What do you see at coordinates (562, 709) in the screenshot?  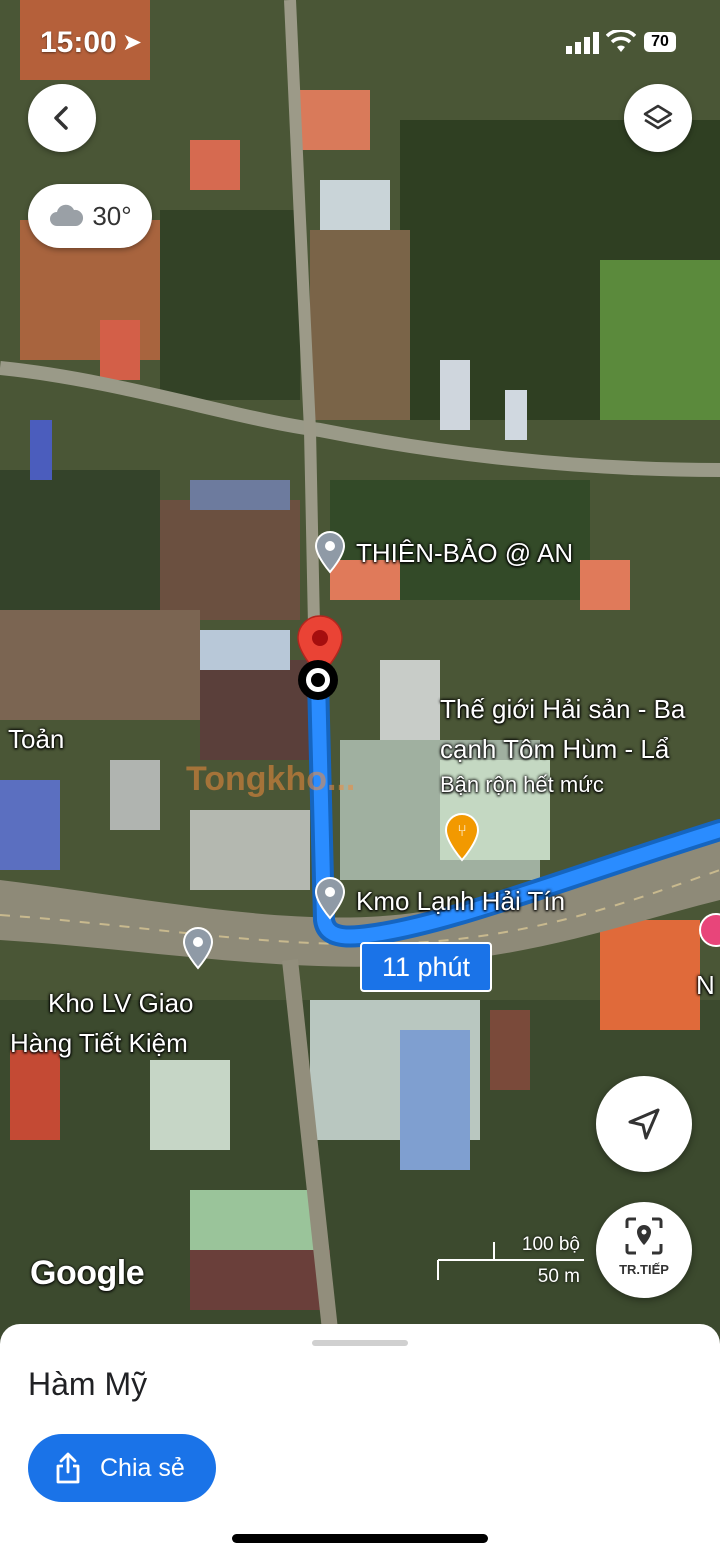 I see `poi-label: Thế giới Hải sản - Ba` at bounding box center [562, 709].